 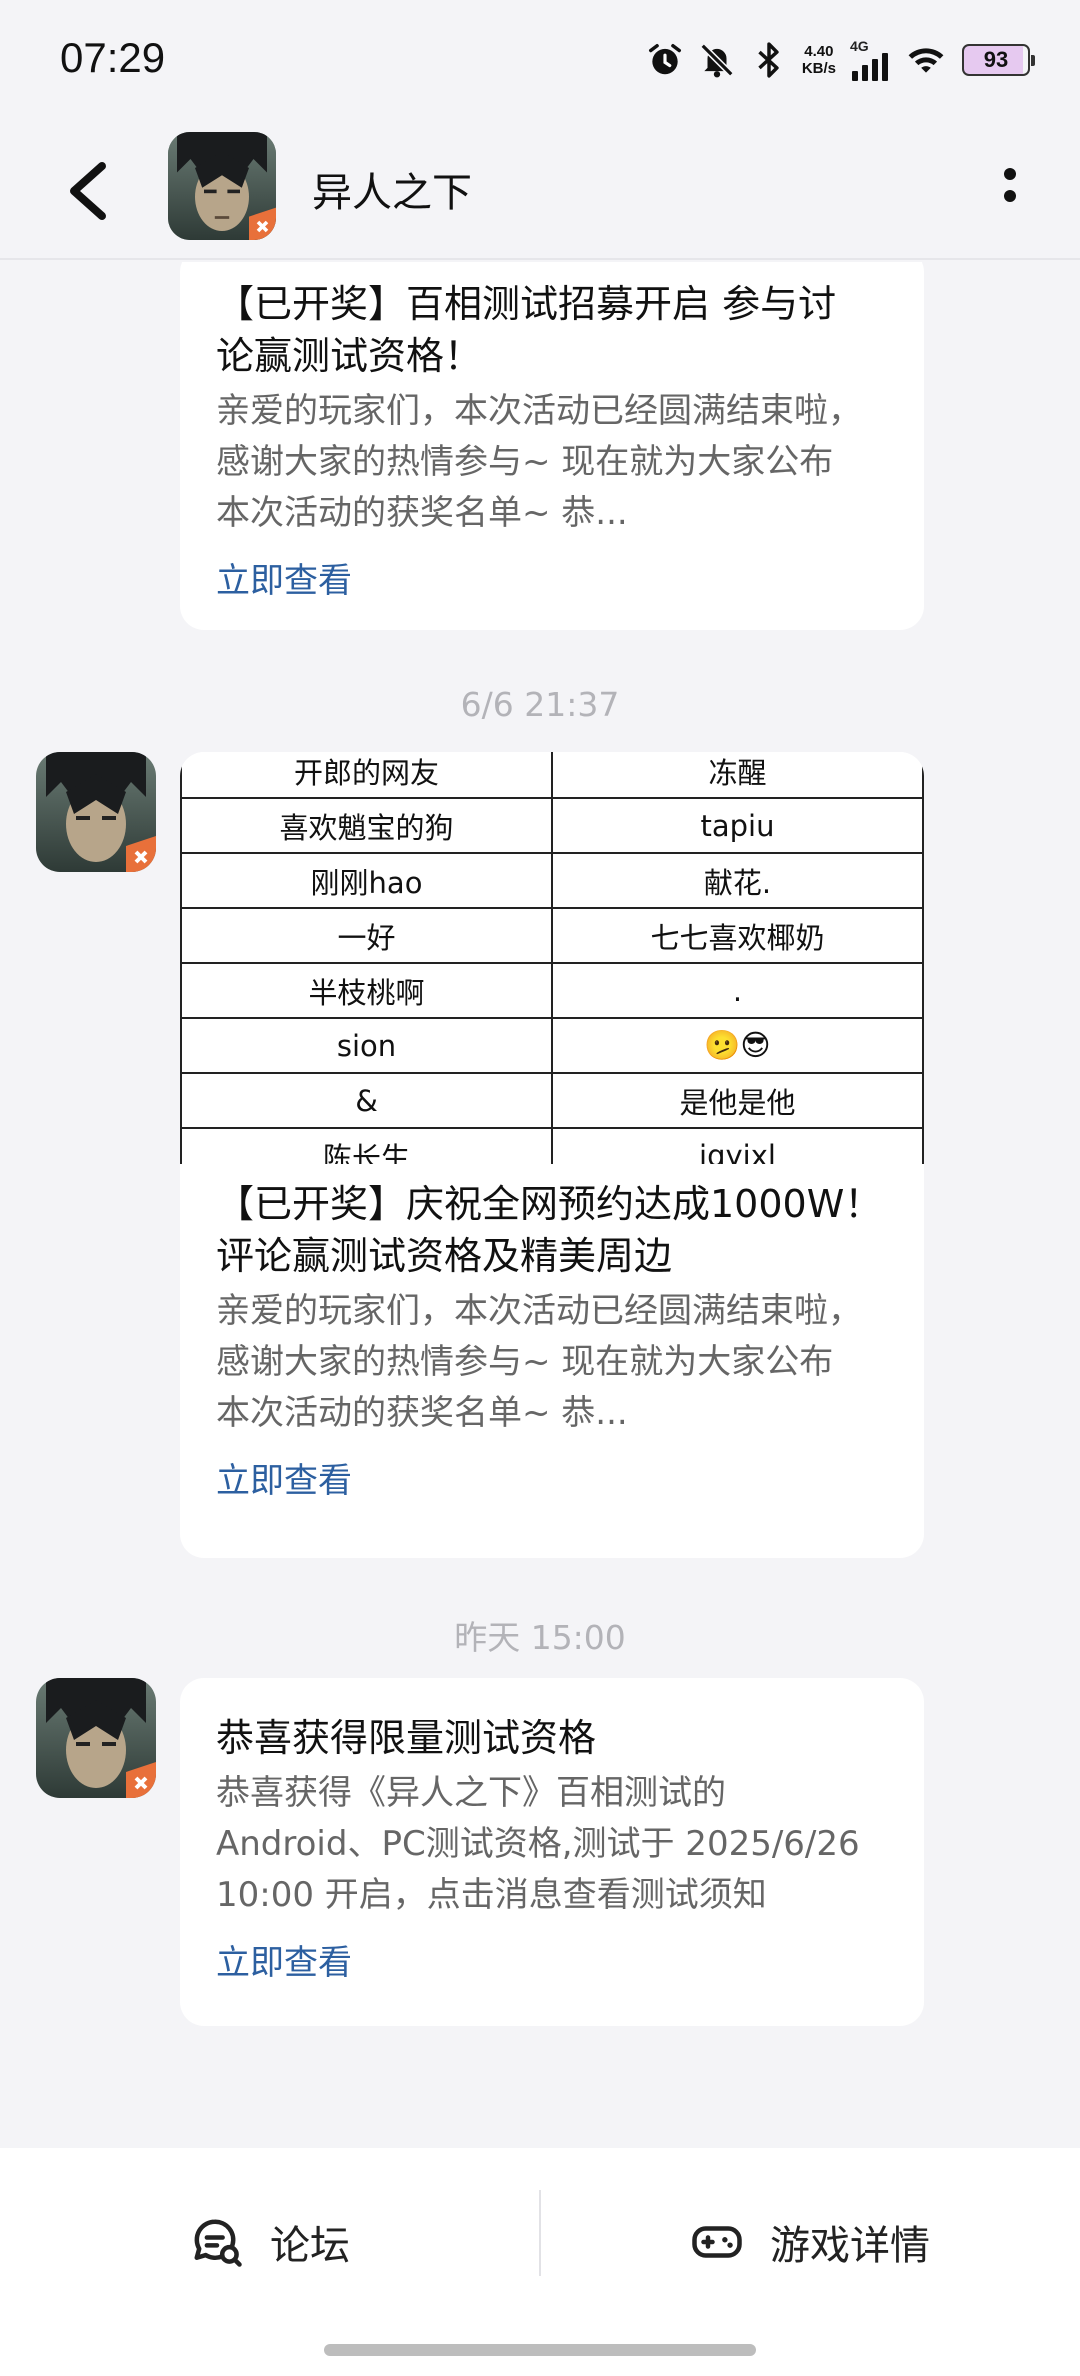 I want to click on winner-name: 冻醒, so click(x=737, y=775).